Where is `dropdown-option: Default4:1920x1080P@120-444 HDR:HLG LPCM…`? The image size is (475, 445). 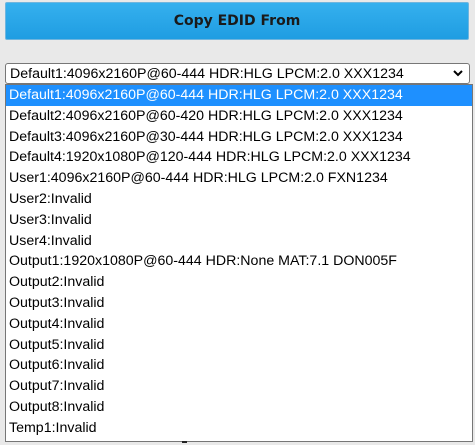 dropdown-option: Default4:1920x1080P@120-444 HDR:HLG LPCM… is located at coordinates (239, 157).